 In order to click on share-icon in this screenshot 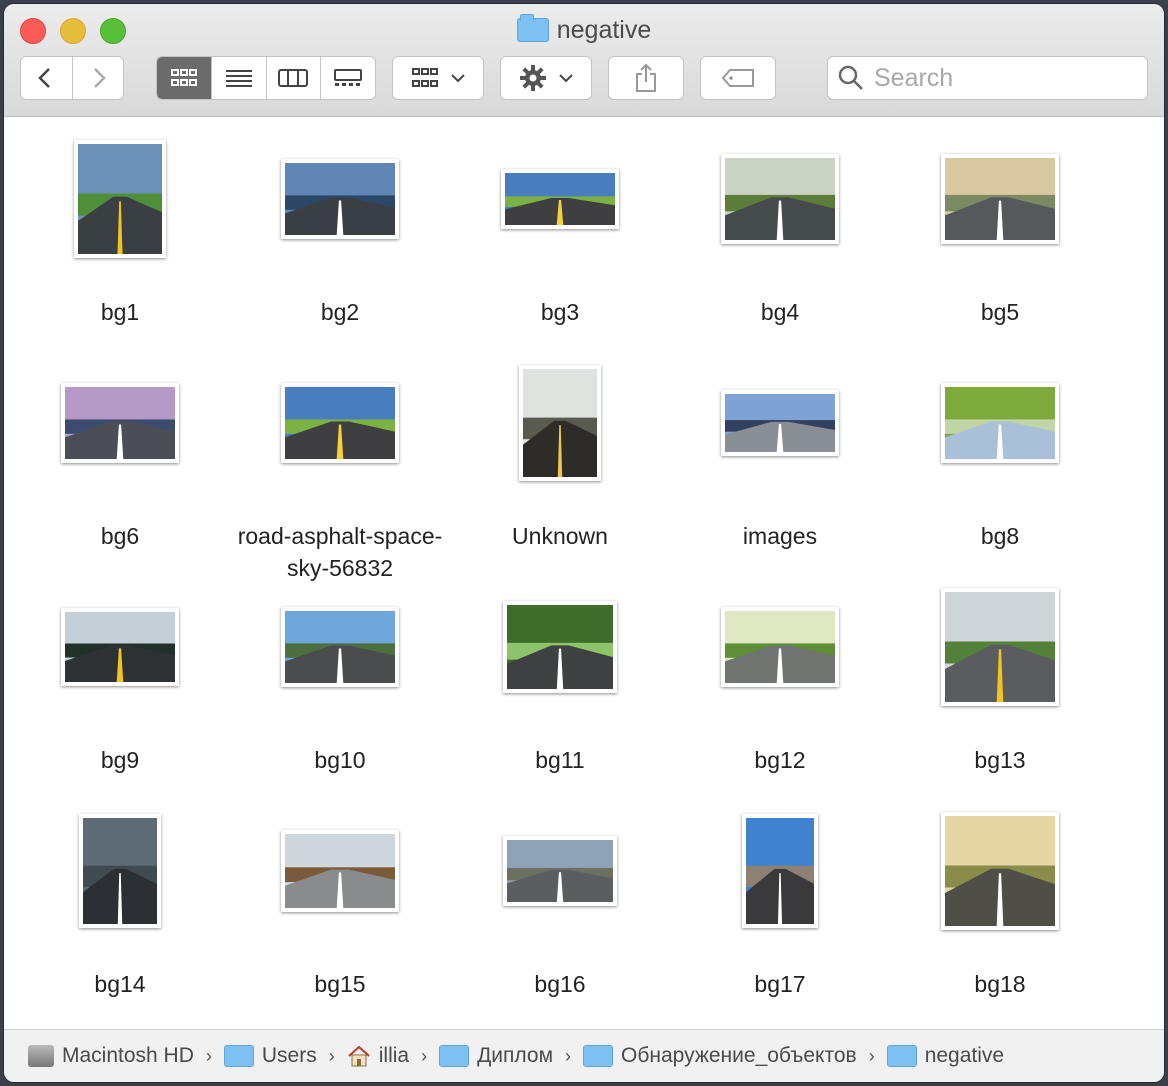, I will do `click(646, 77)`.